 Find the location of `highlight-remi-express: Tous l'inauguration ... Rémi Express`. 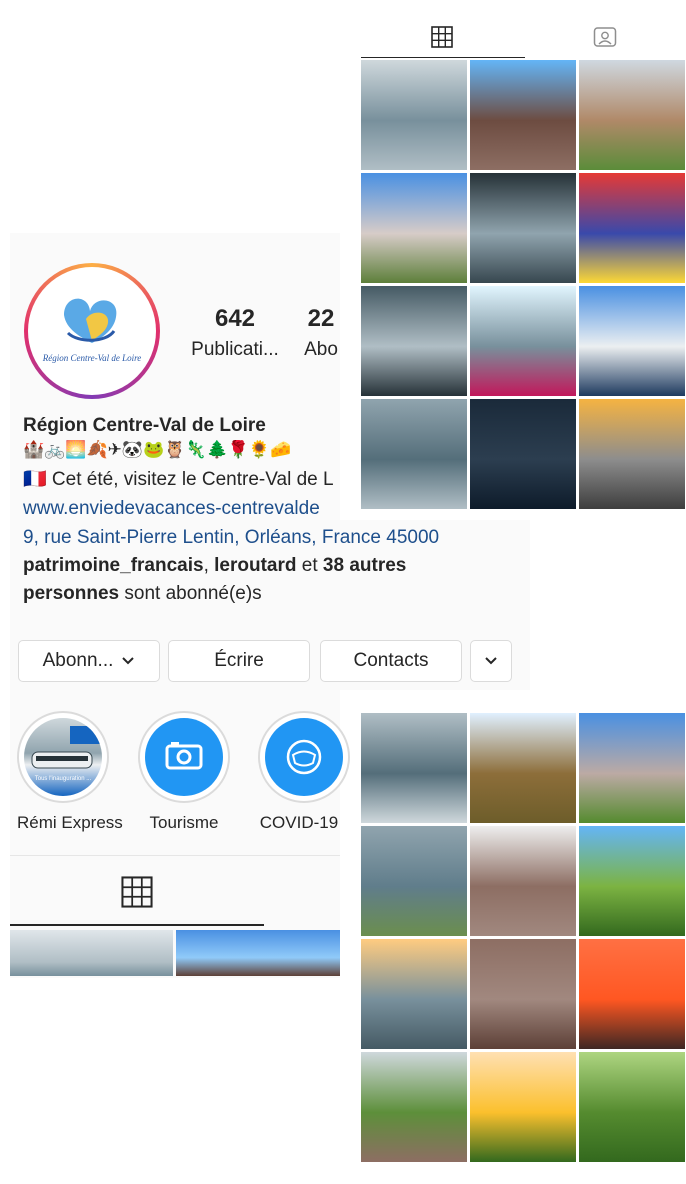

highlight-remi-express: Tous l'inauguration ... Rémi Express is located at coordinates (70, 772).